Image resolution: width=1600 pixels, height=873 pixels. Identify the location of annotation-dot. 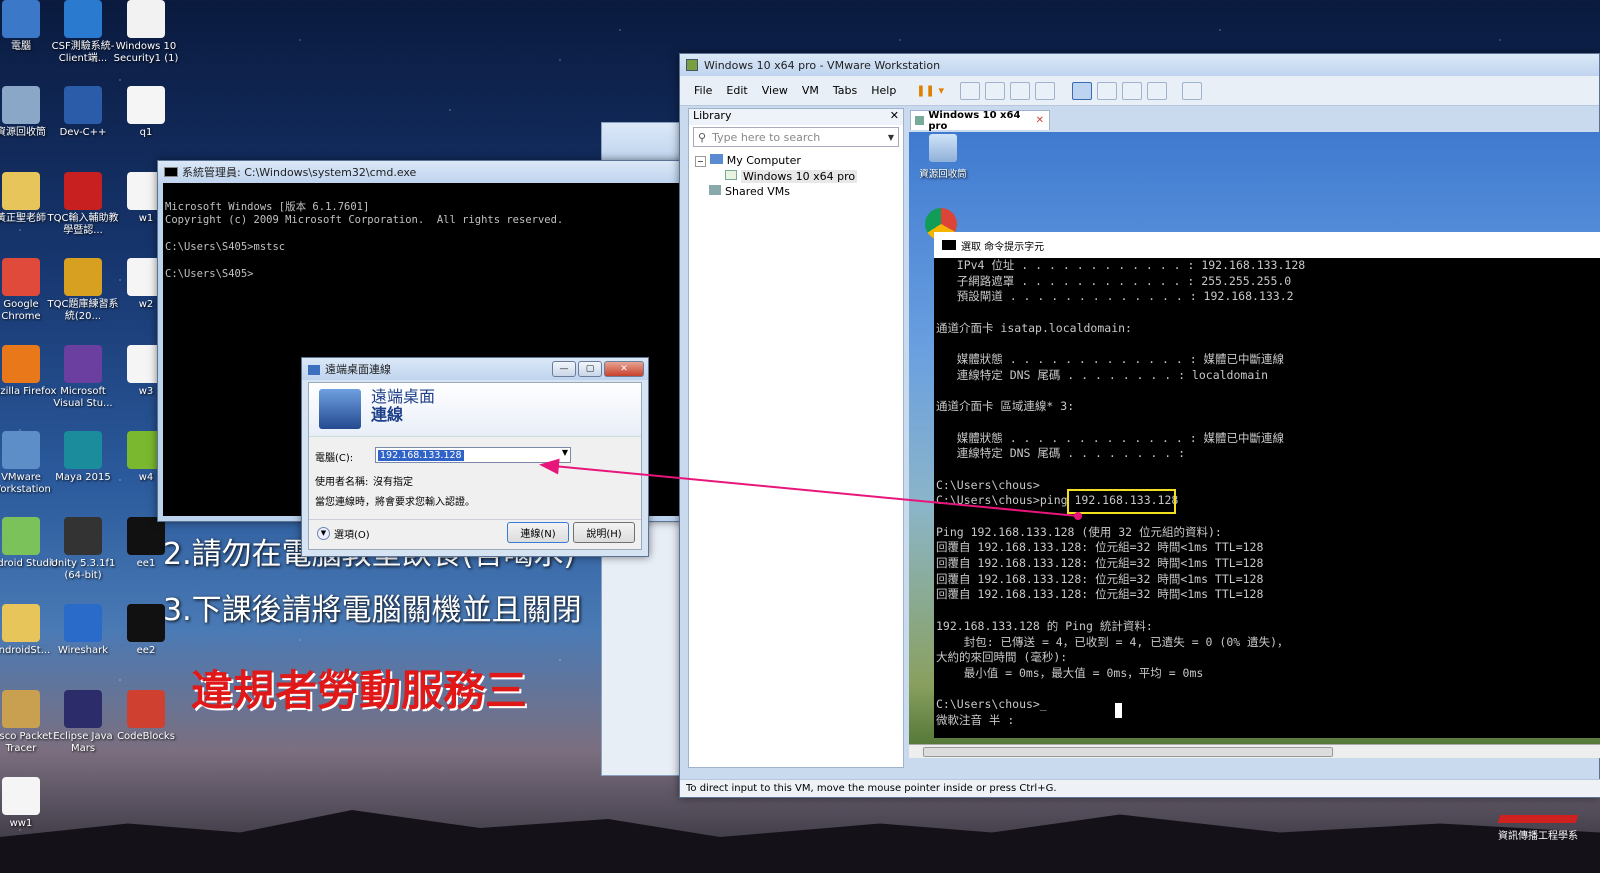
(1078, 516).